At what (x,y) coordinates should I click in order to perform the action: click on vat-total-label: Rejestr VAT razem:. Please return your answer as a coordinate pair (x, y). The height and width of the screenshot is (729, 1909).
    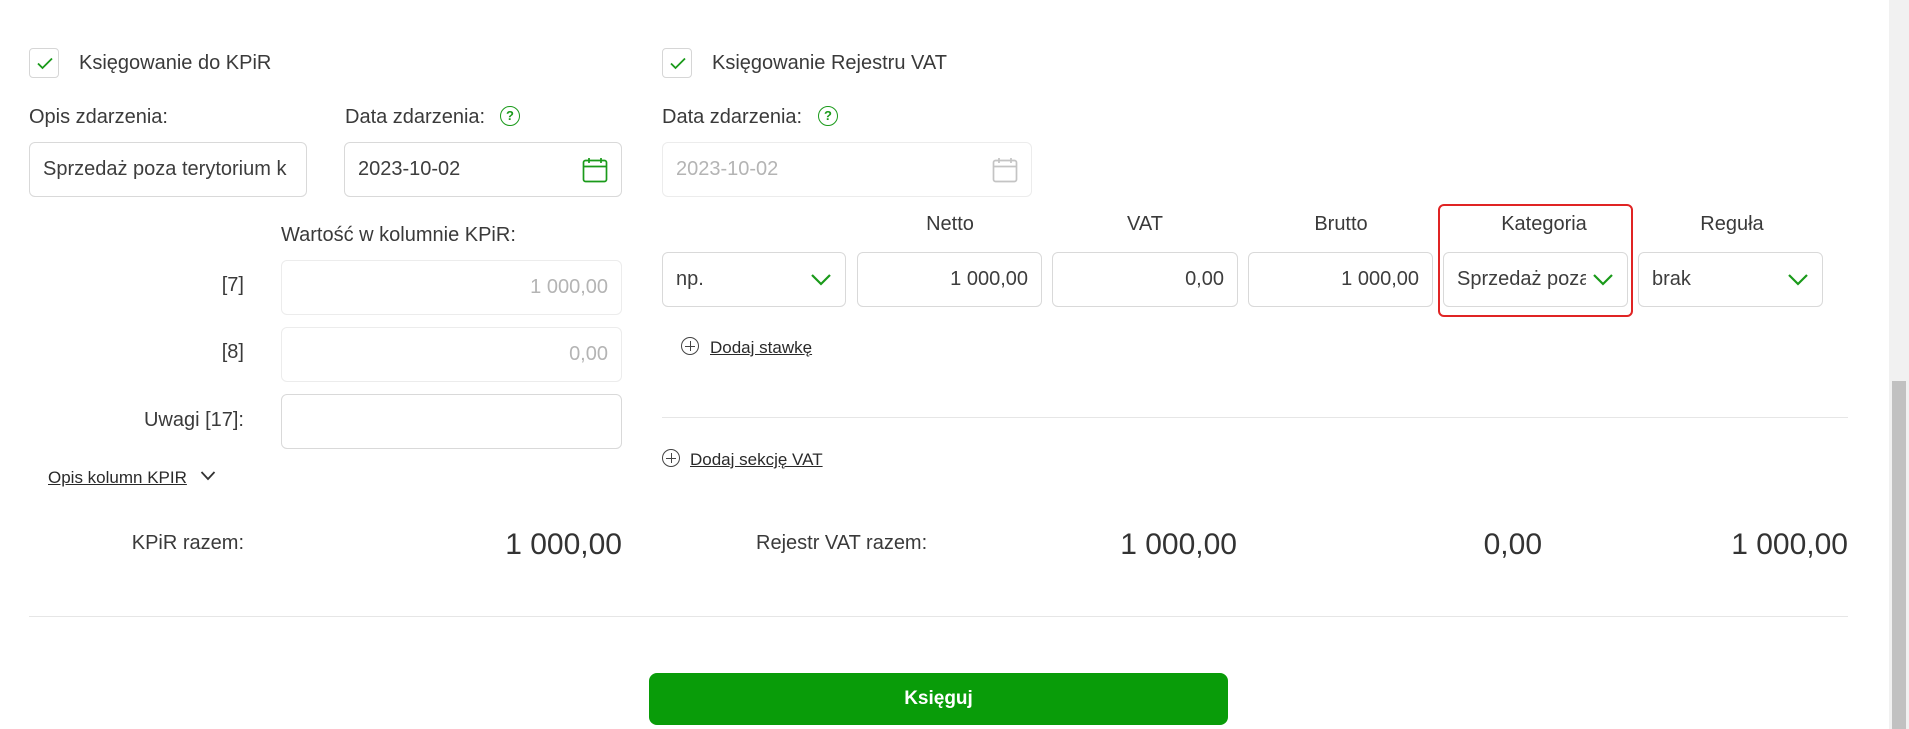
    Looking at the image, I should click on (842, 543).